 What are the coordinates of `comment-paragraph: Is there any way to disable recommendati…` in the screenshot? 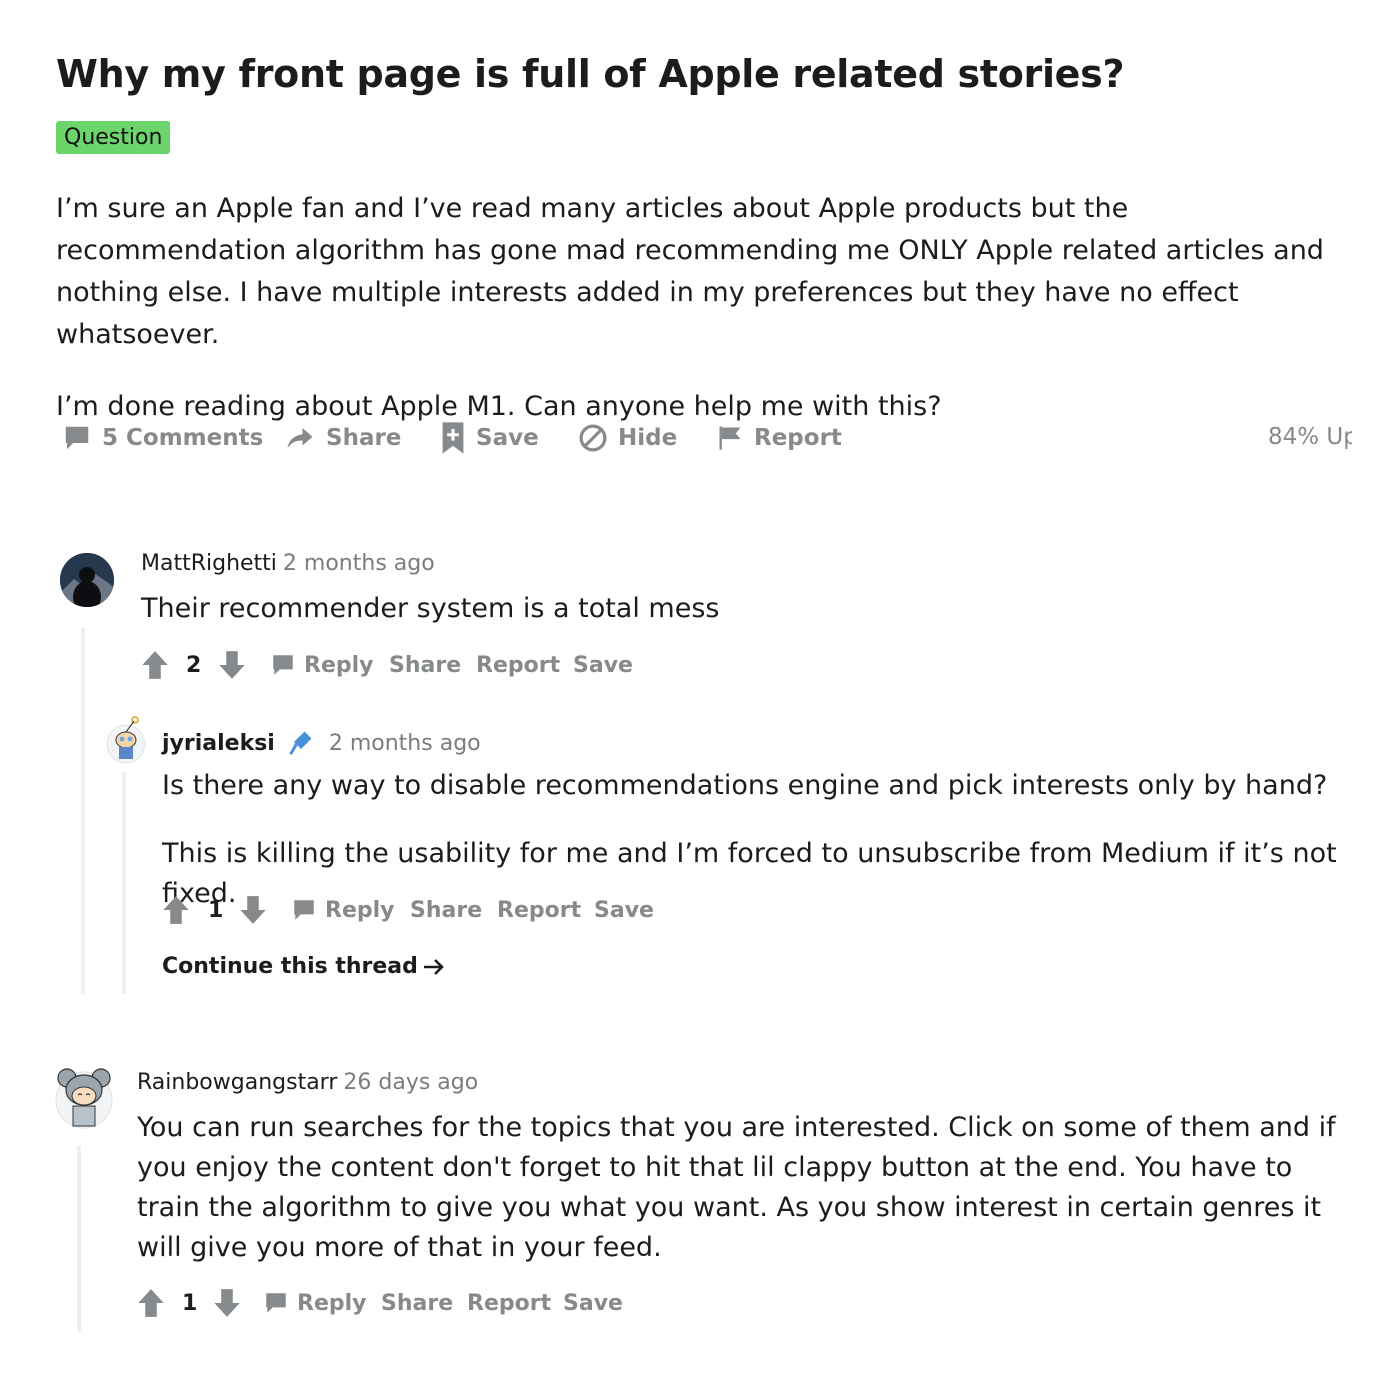 It's located at (745, 785).